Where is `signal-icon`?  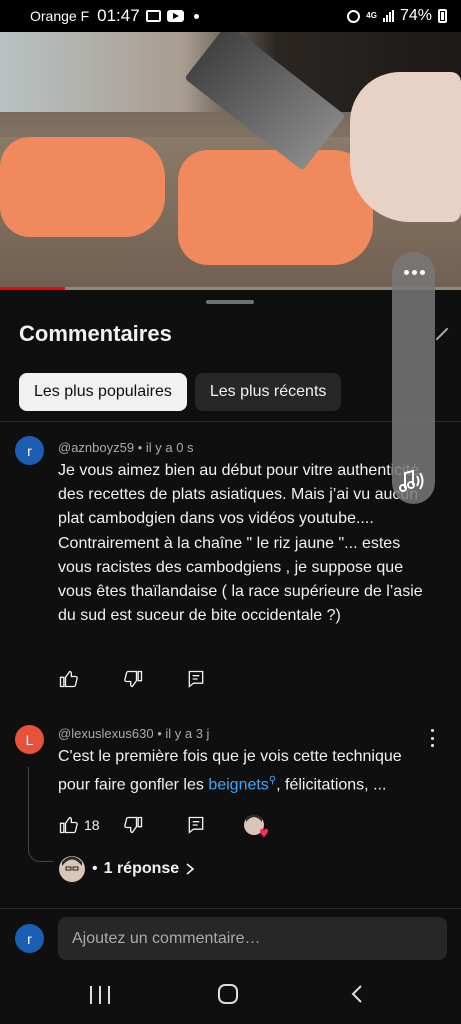 signal-icon is located at coordinates (388, 16).